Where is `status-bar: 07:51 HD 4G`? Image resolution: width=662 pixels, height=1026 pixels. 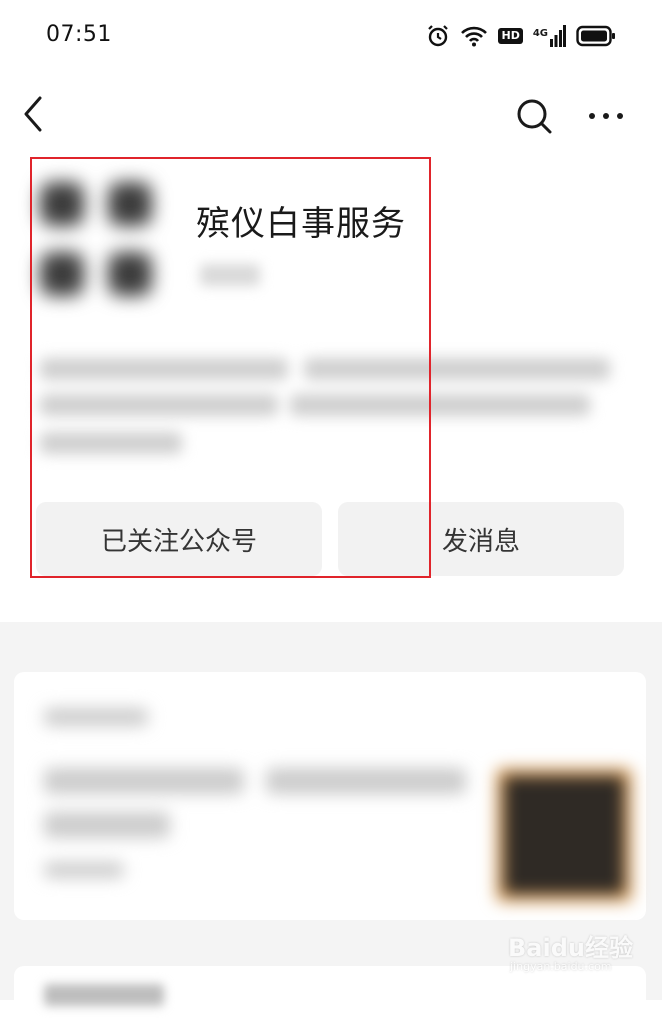
status-bar: 07:51 HD 4G is located at coordinates (331, 36).